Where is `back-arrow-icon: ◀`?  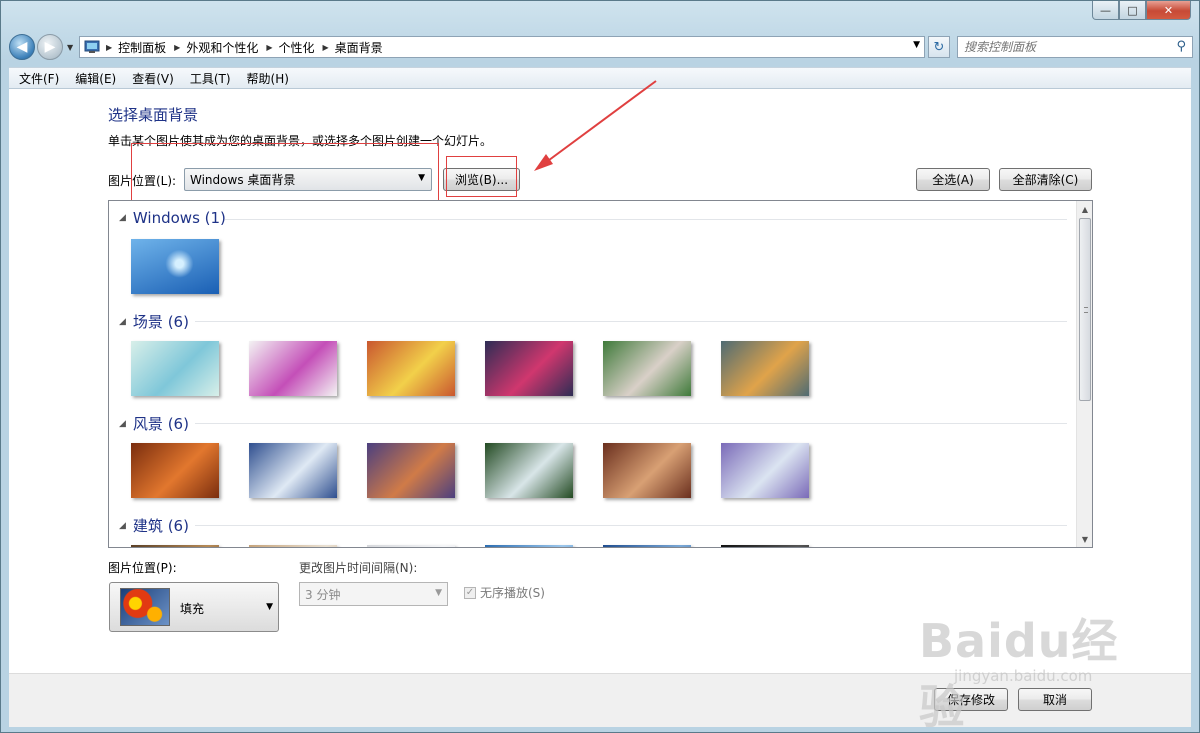
back-arrow-icon: ◀ is located at coordinates (22, 47).